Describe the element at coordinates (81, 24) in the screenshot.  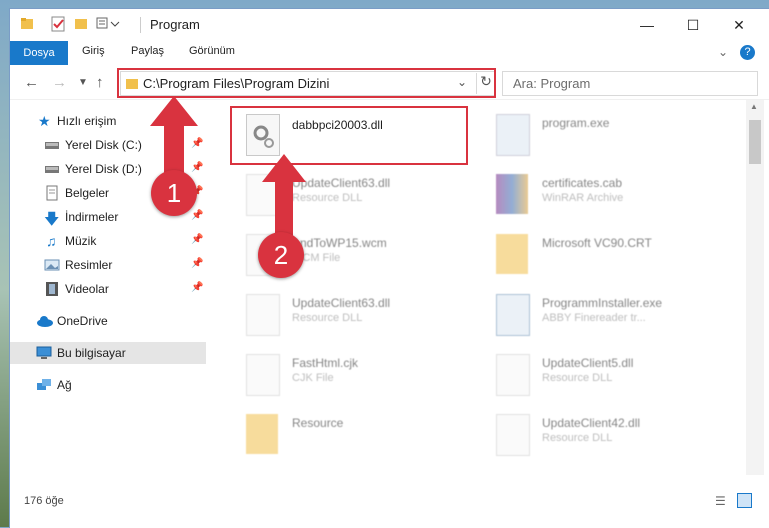
I see `new-folder-icon` at that location.